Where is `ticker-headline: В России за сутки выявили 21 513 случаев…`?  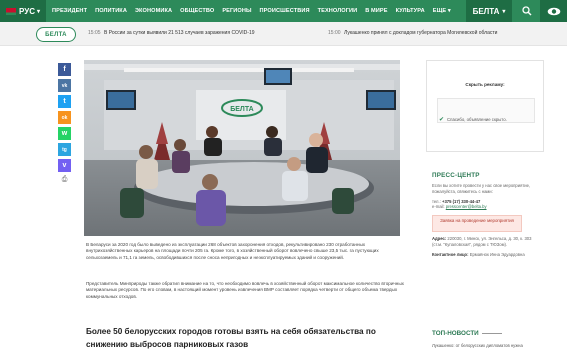 ticker-headline: В России за сутки выявили 21 513 случаев… is located at coordinates (179, 33).